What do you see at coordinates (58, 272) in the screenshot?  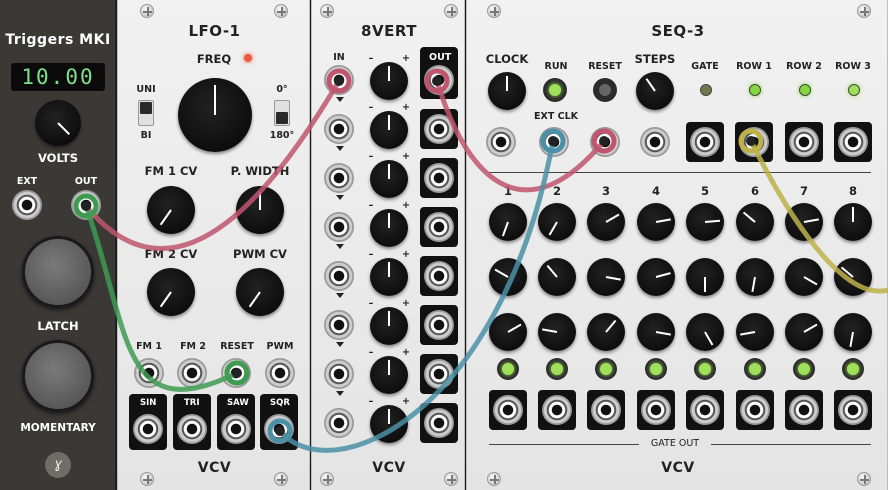 I see `latch-button` at bounding box center [58, 272].